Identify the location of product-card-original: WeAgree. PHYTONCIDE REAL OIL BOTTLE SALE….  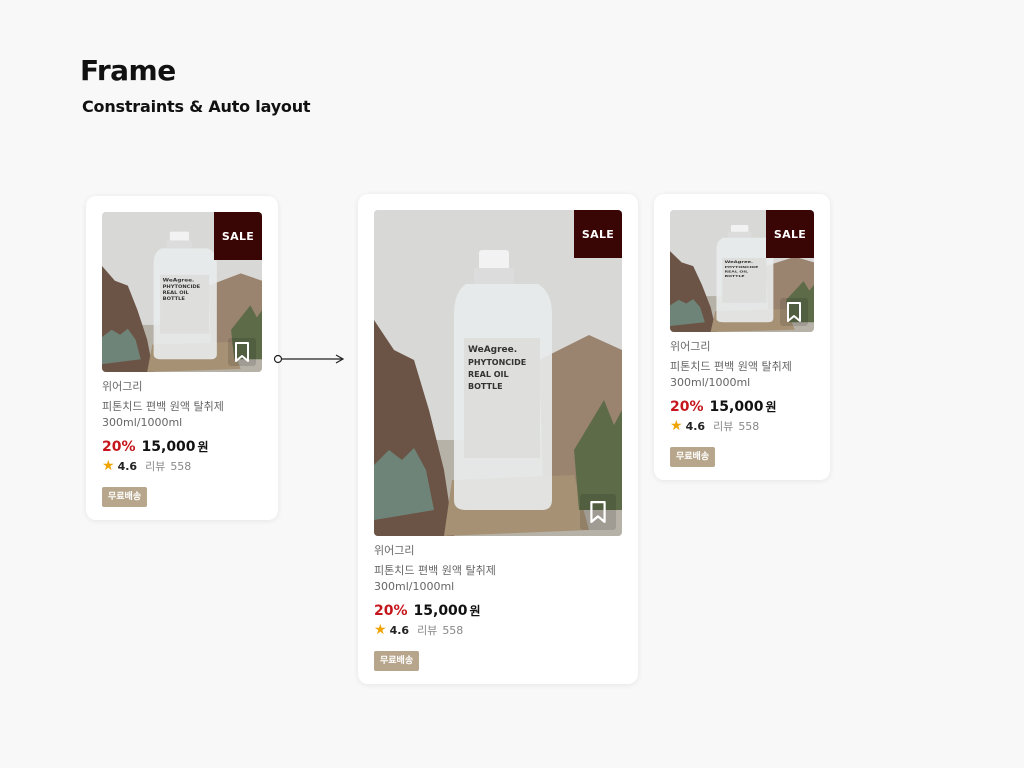
(182, 358).